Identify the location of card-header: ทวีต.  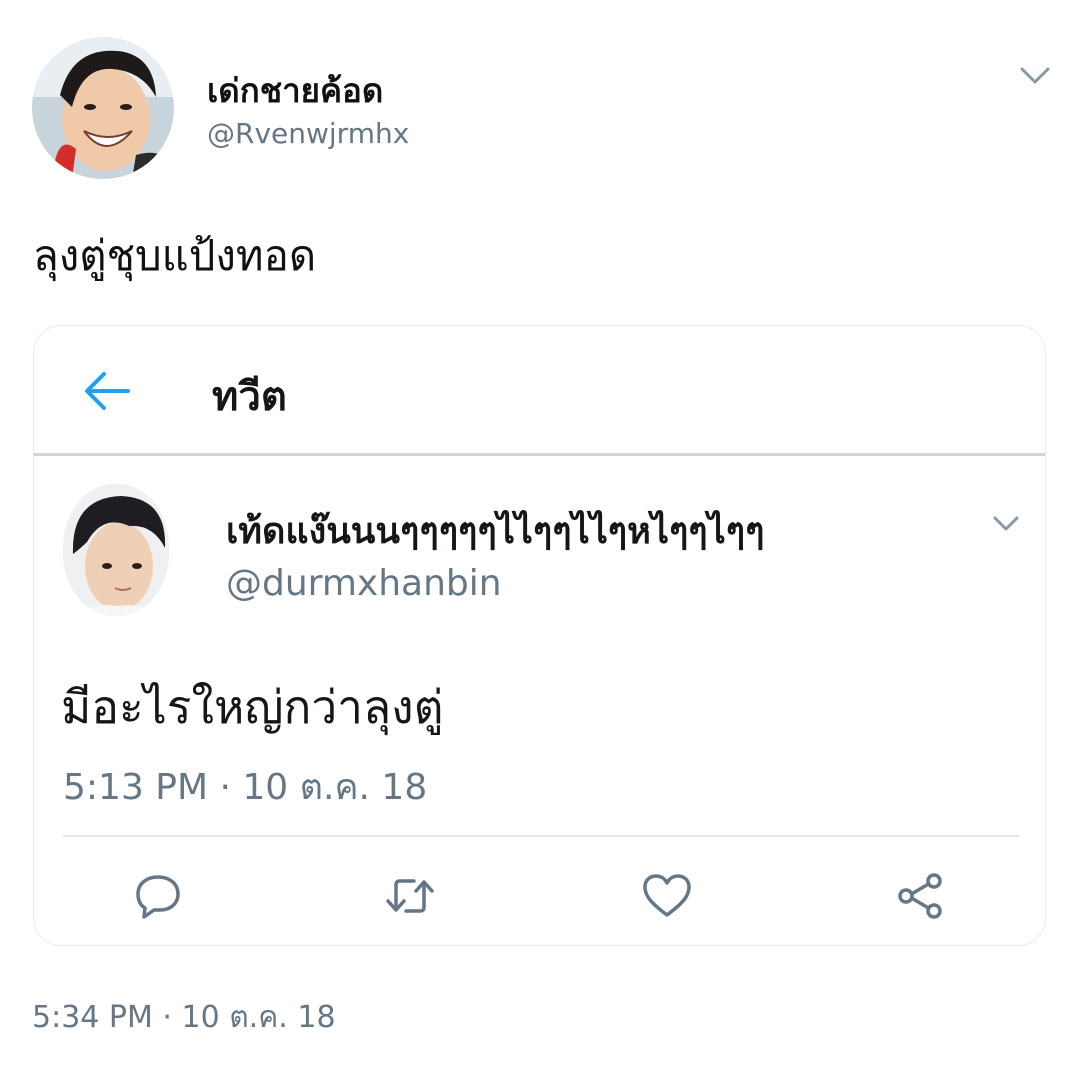
(539, 391).